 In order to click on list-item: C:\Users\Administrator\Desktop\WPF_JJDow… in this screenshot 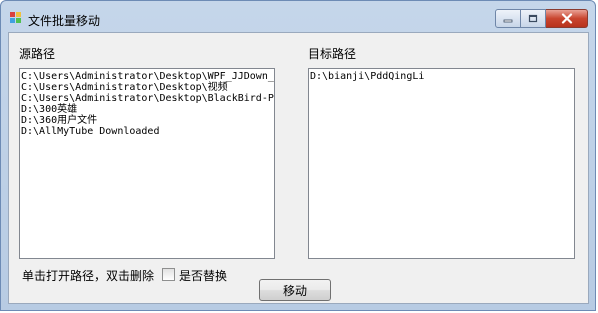, I will do `click(147, 76)`.